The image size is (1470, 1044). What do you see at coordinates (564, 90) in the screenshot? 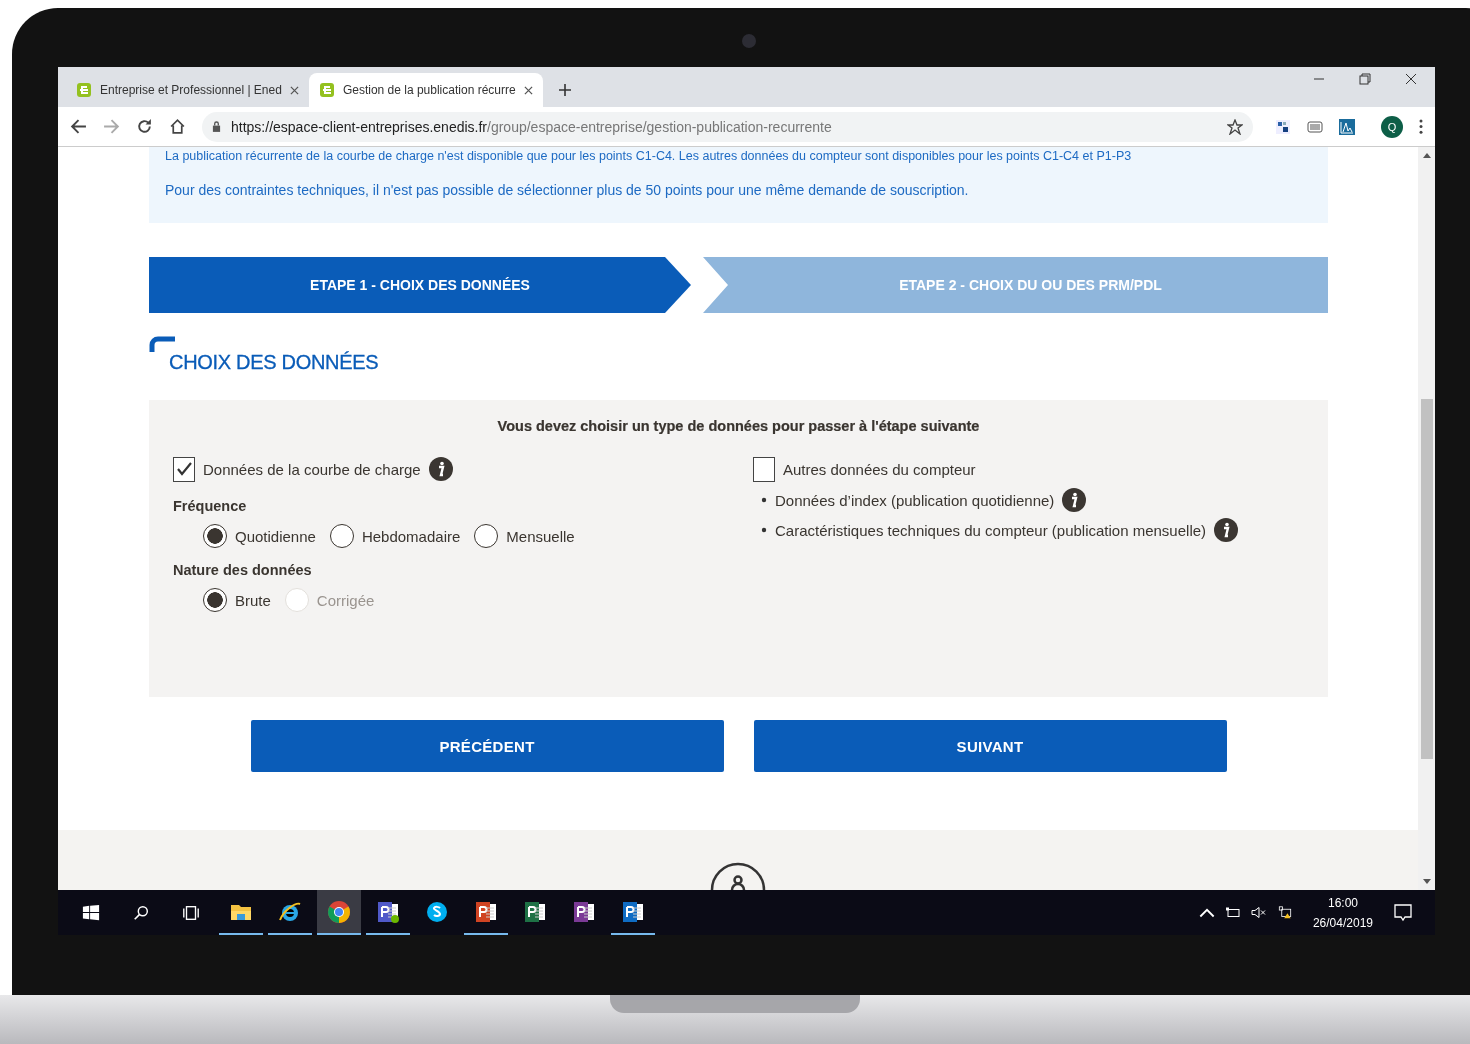
I see `new-tab-icon` at bounding box center [564, 90].